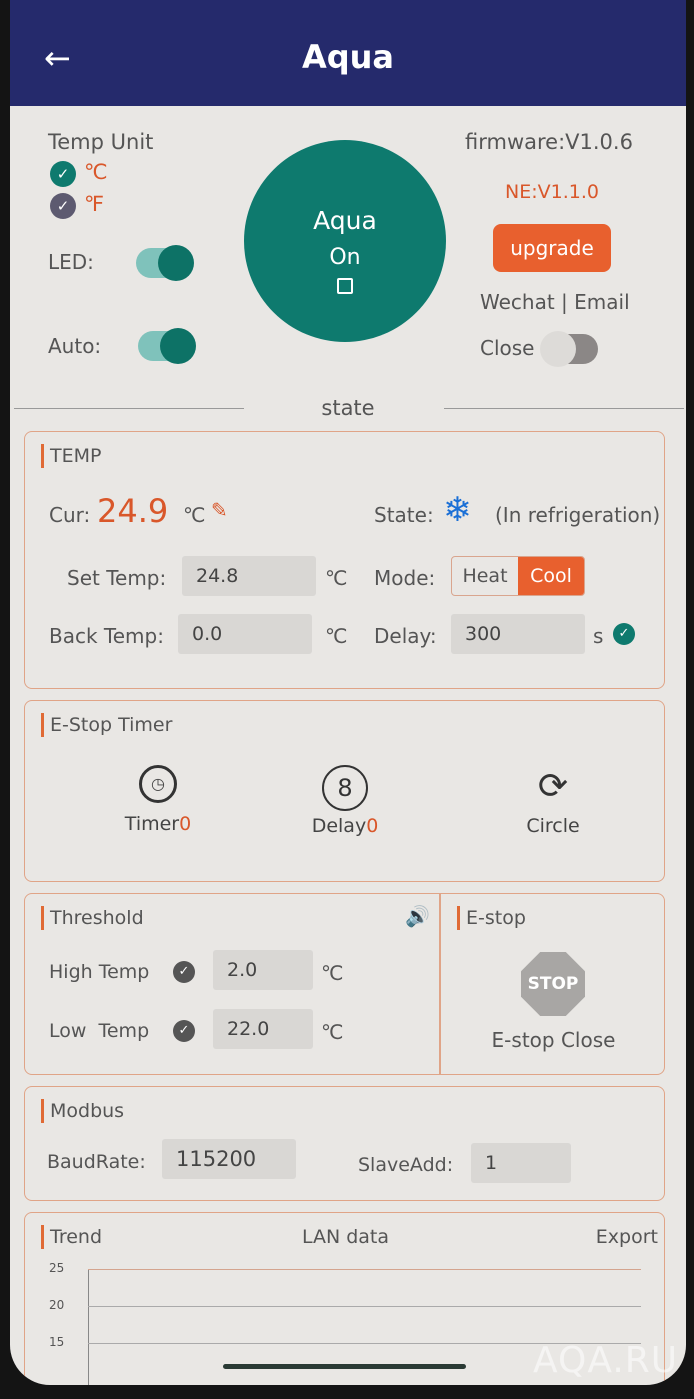 The width and height of the screenshot is (694, 1399). Describe the element at coordinates (336, 636) in the screenshot. I see `back-temp-unit: ℃` at that location.